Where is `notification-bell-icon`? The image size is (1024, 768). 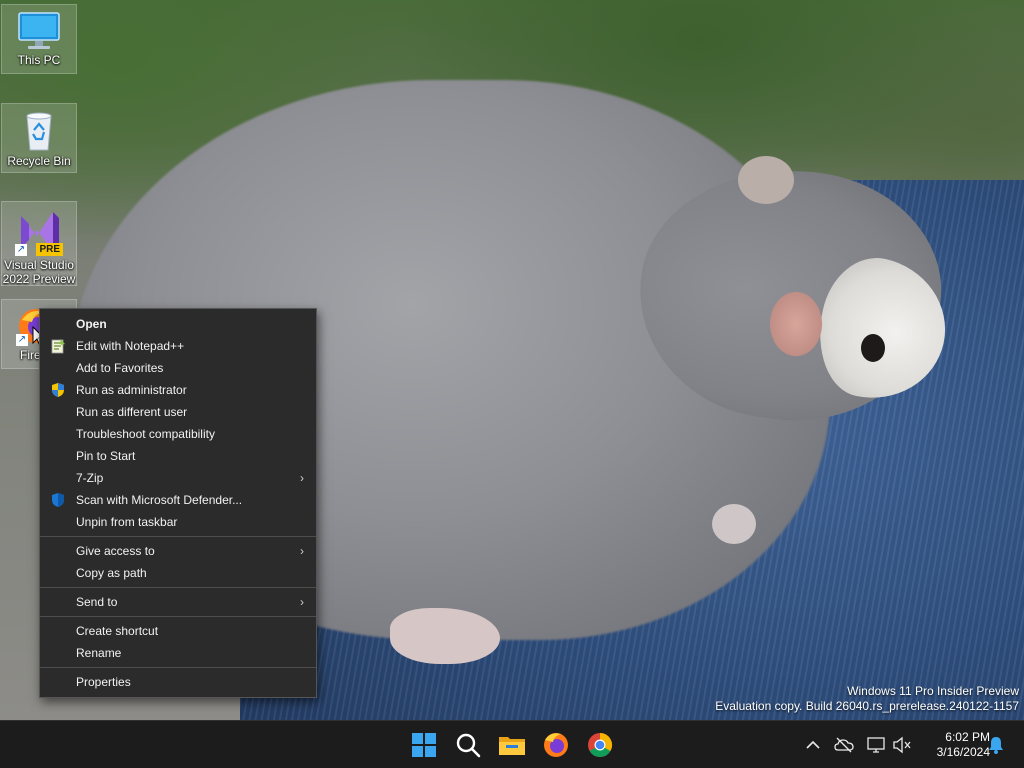
notification-bell-icon is located at coordinates (996, 745).